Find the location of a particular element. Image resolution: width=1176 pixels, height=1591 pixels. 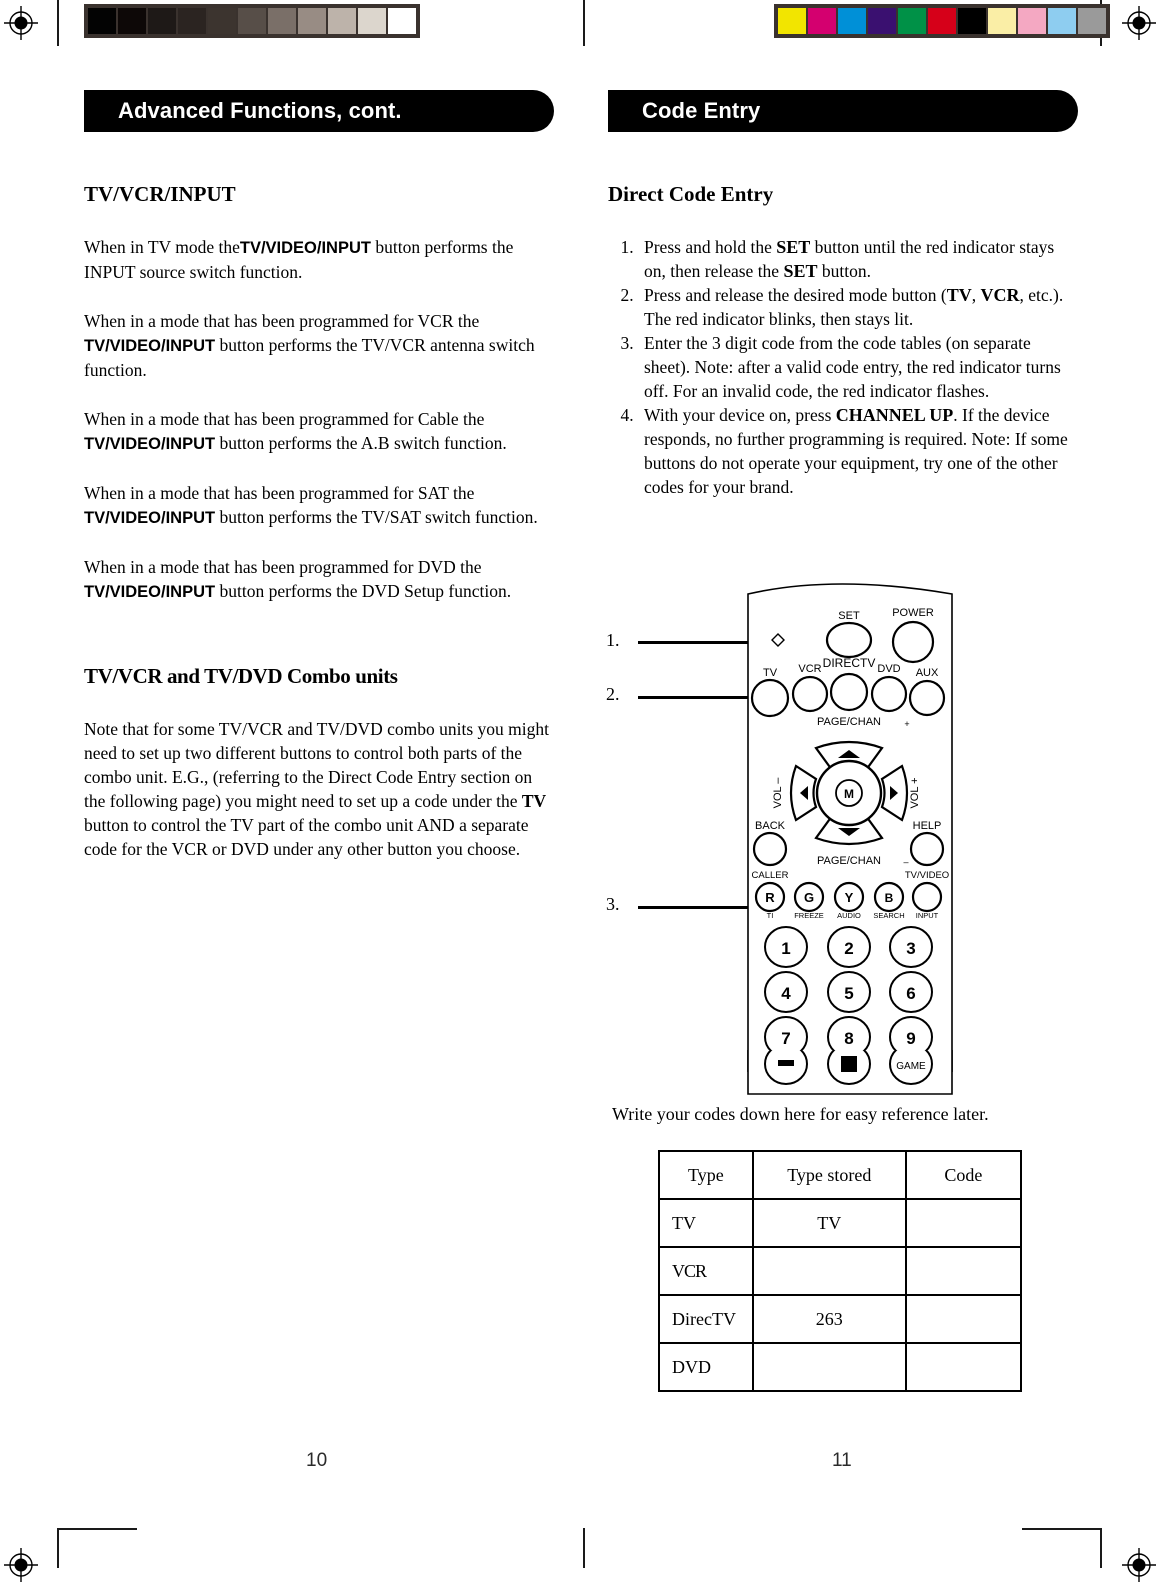

tv-button-reference: TV is located at coordinates (959, 295).